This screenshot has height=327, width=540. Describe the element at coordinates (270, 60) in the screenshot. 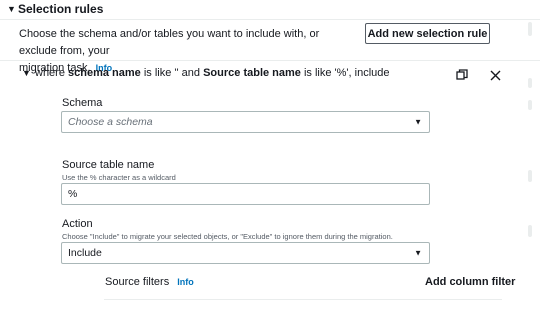

I see `rule-divider` at that location.